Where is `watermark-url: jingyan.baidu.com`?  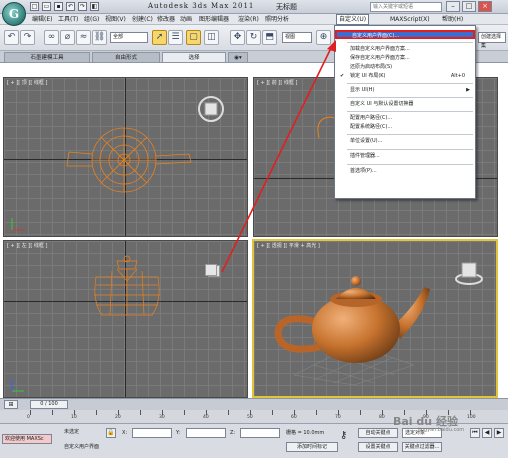
watermark-url: jingyan.baidu.com is located at coordinates (441, 430).